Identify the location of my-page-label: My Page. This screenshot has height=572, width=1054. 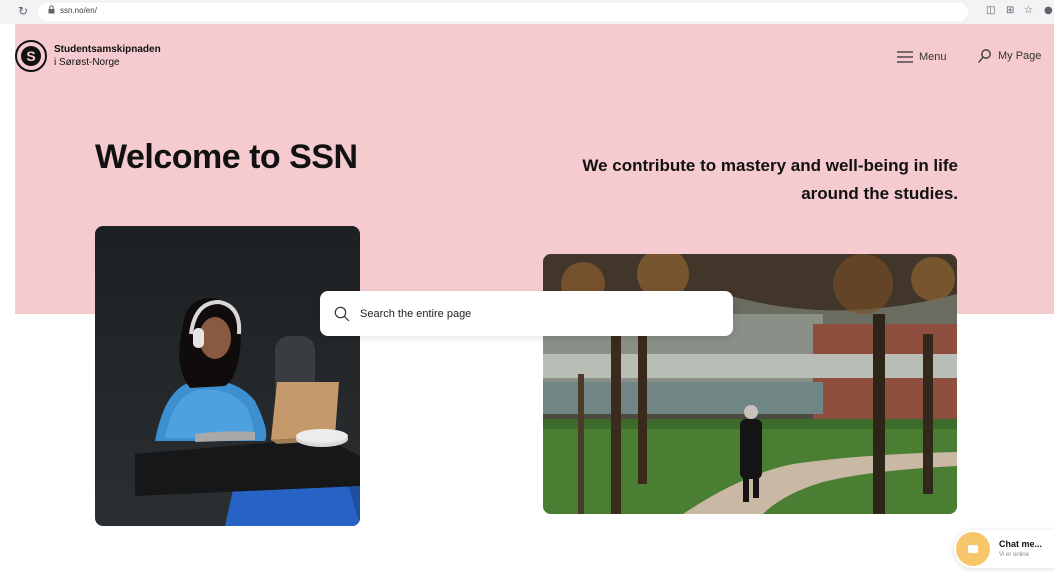
(1020, 56).